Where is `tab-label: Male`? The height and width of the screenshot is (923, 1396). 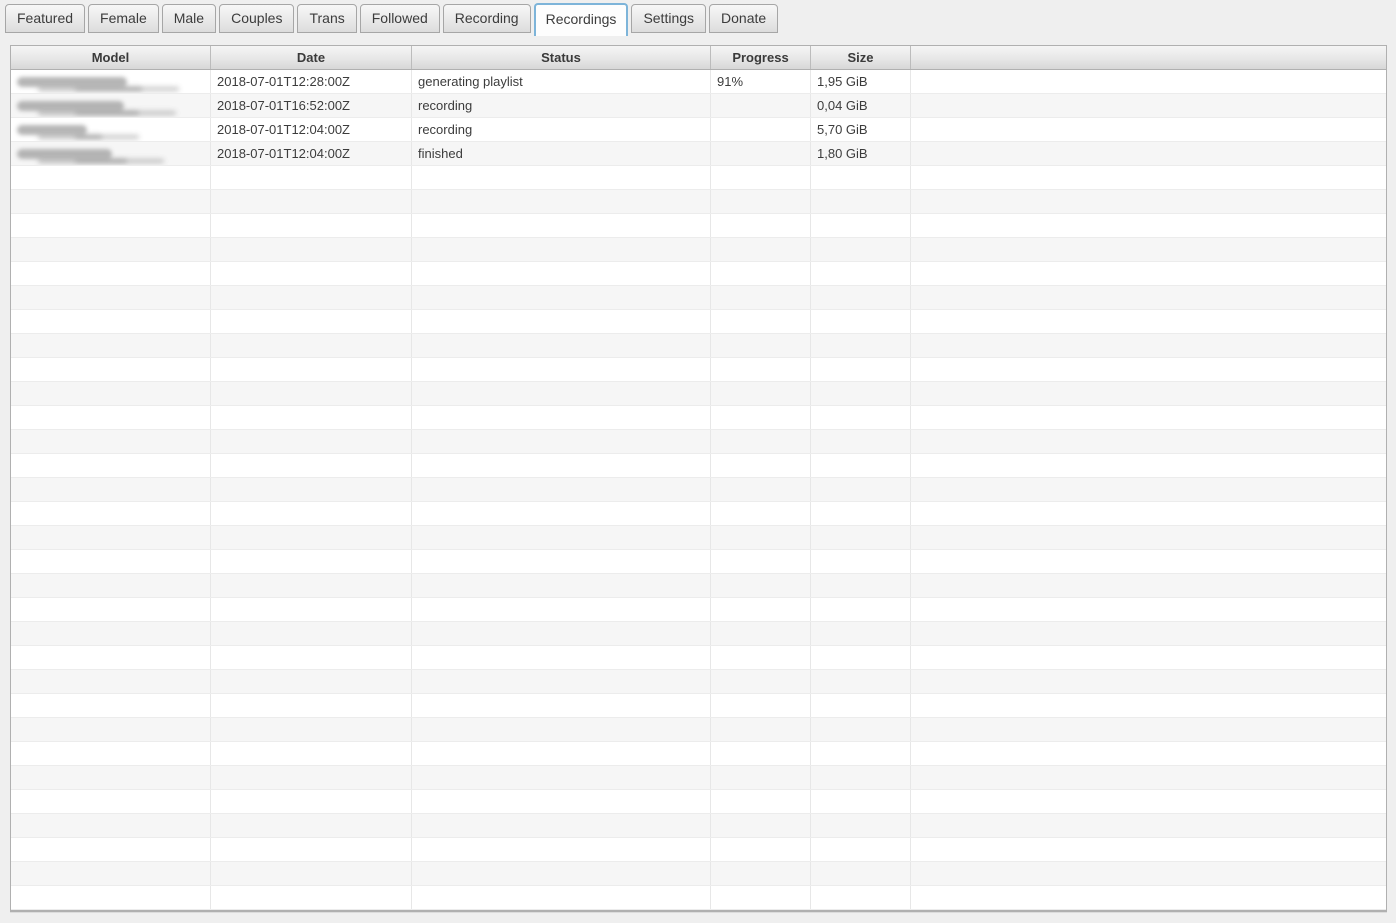
tab-label: Male is located at coordinates (189, 18).